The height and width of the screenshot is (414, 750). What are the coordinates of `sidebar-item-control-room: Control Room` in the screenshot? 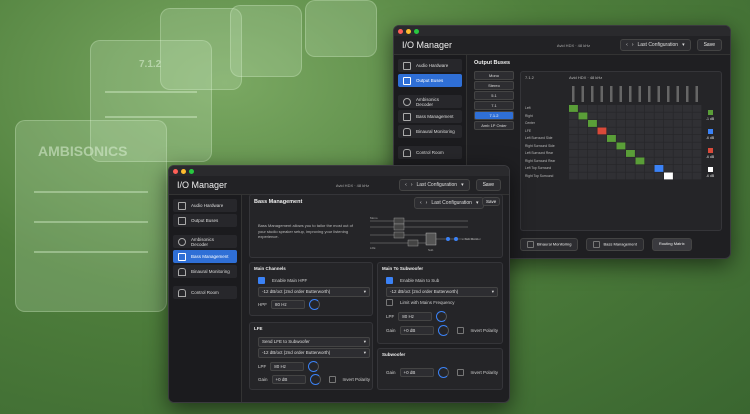 It's located at (205, 292).